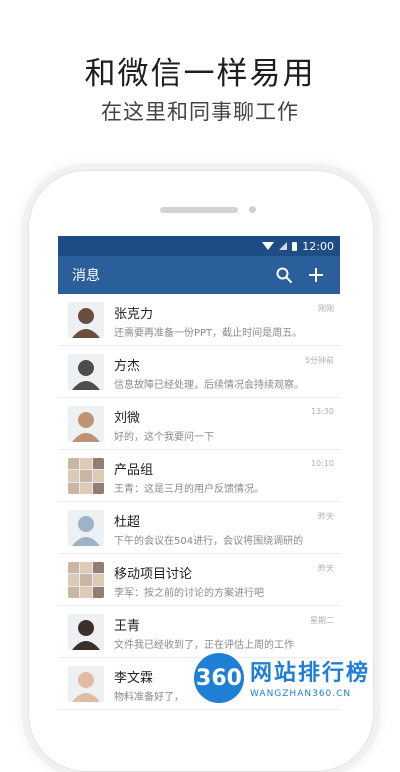  Describe the element at coordinates (322, 620) in the screenshot. I see `conversation-time: 星期二` at that location.